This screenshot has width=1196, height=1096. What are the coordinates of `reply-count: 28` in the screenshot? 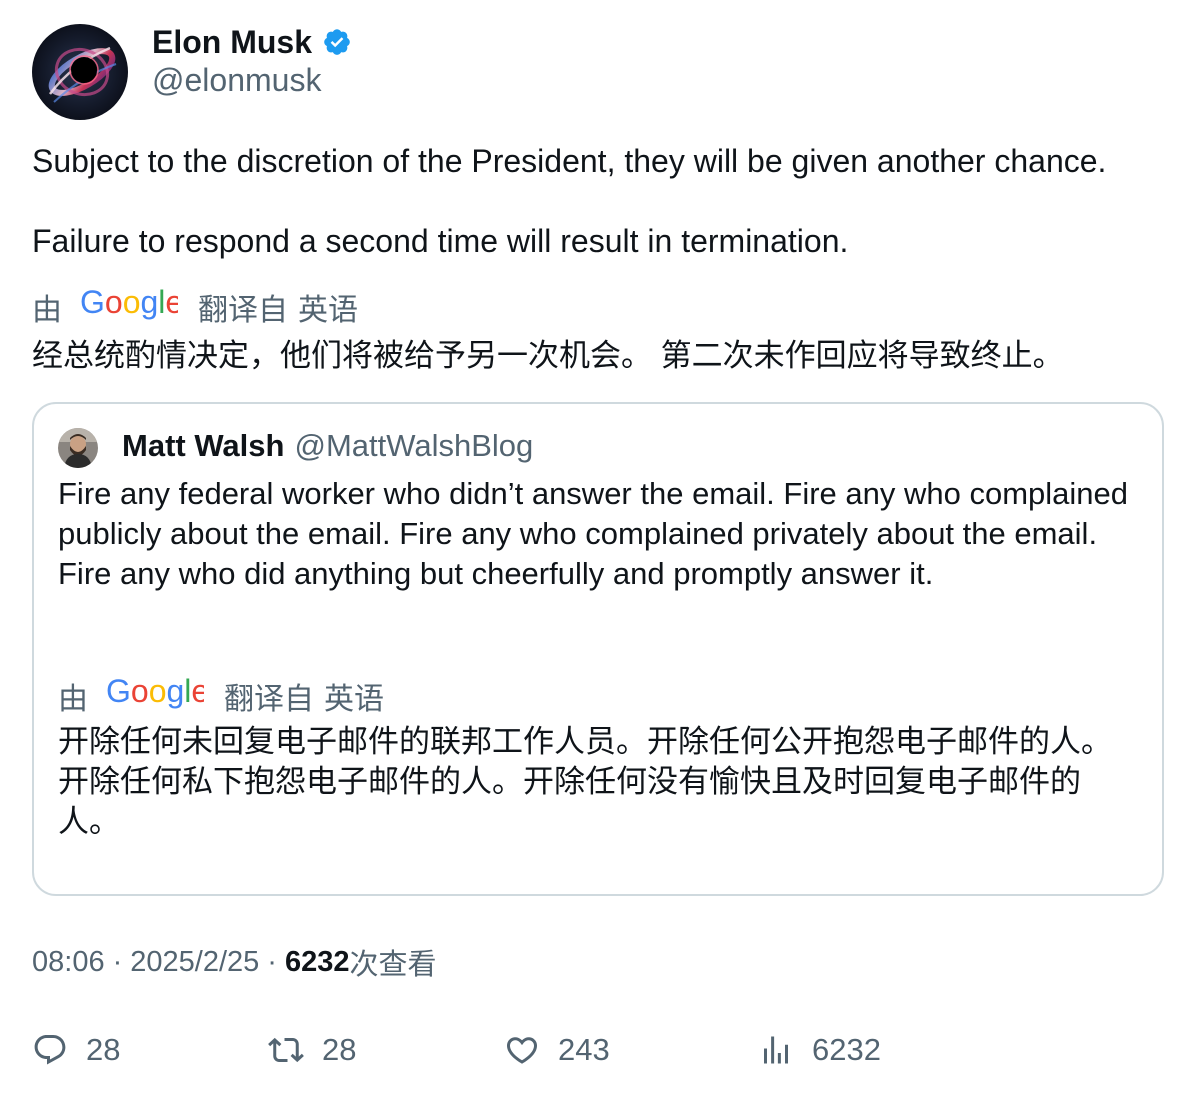 It's located at (103, 1049).